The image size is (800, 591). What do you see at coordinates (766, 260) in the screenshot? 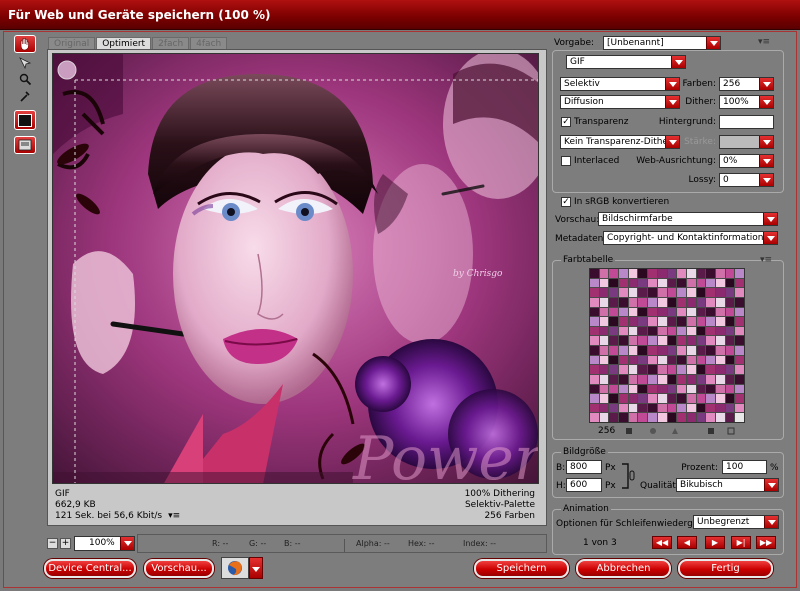
I see `color-table-menu-icon: ▾≡` at bounding box center [766, 260].